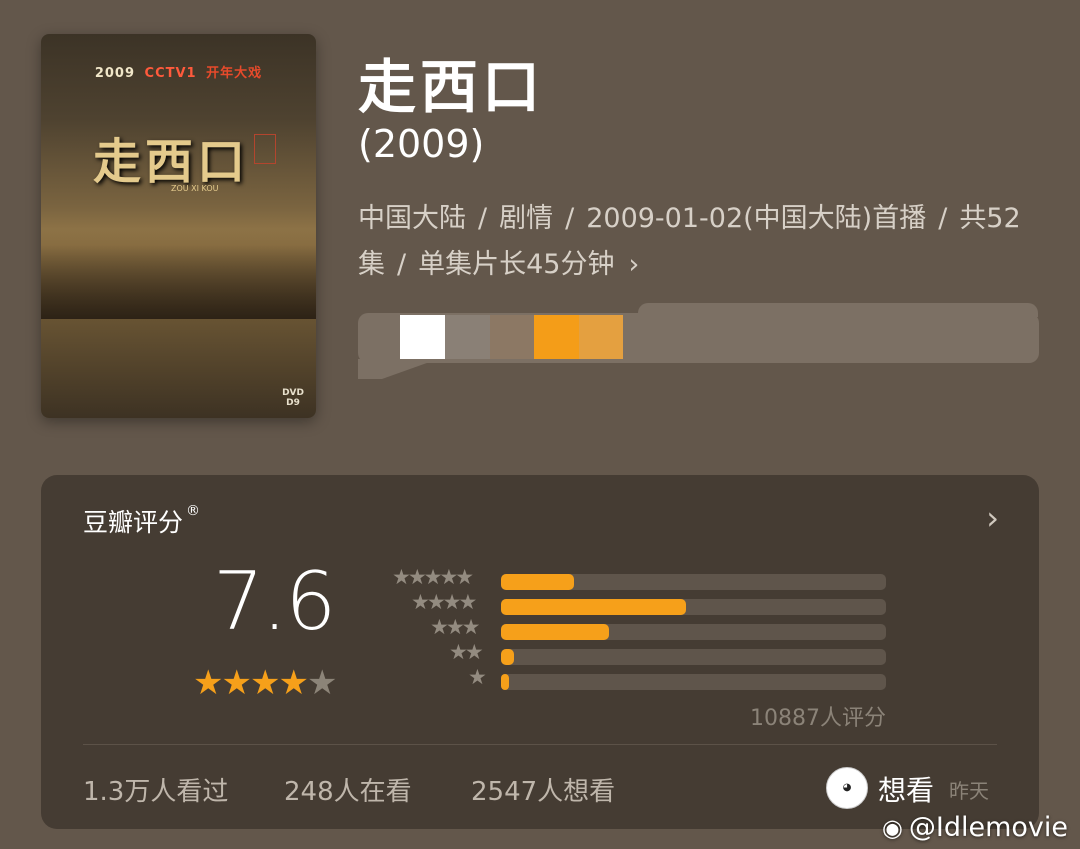 The height and width of the screenshot is (849, 1080). I want to click on divider, so click(540, 744).